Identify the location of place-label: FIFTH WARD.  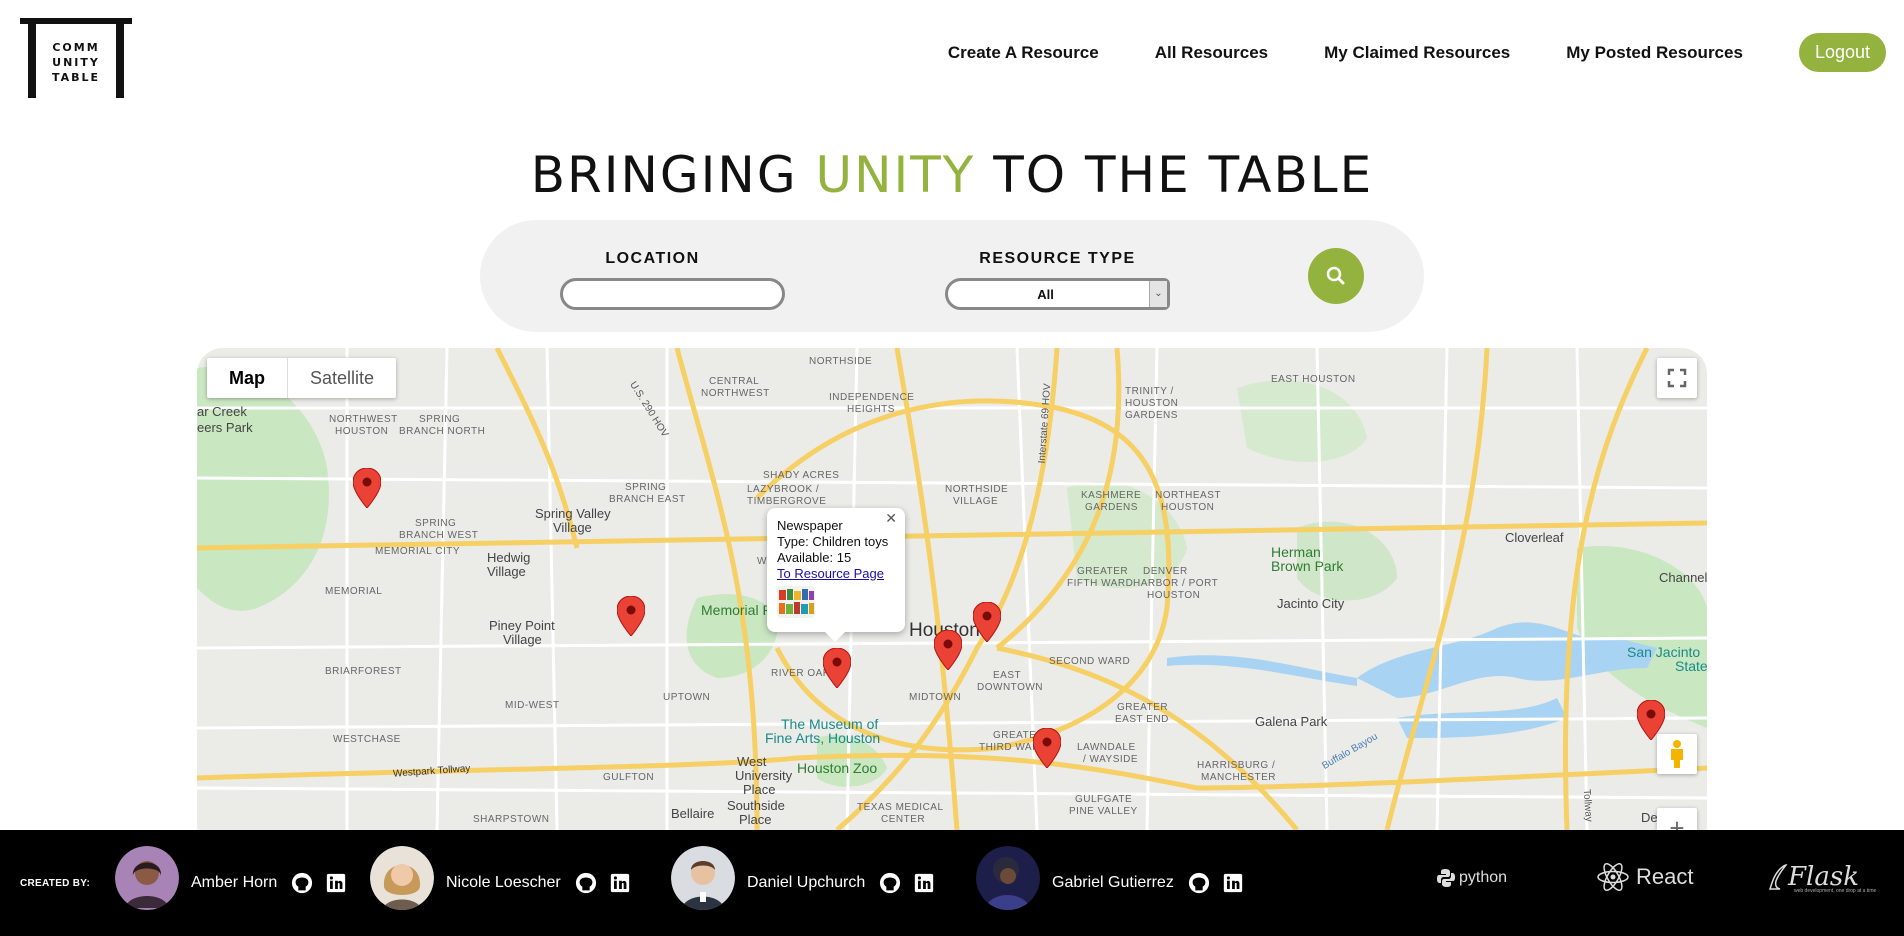
(1100, 583).